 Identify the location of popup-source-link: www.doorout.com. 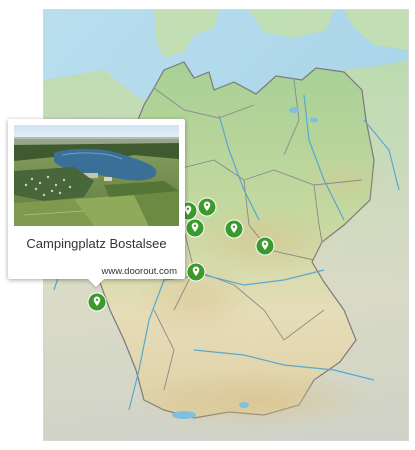
(139, 271).